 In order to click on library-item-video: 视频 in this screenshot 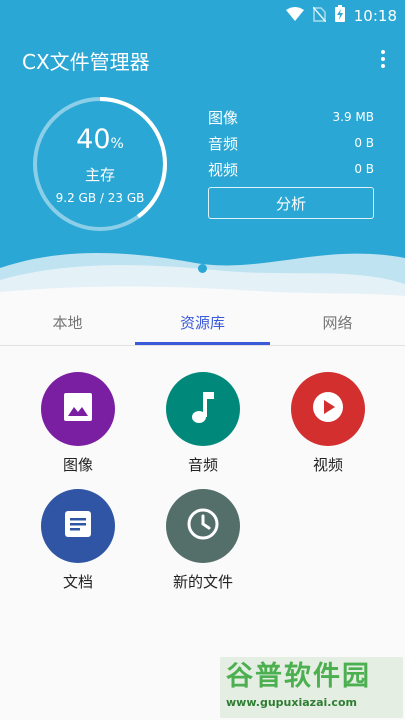, I will do `click(328, 423)`.